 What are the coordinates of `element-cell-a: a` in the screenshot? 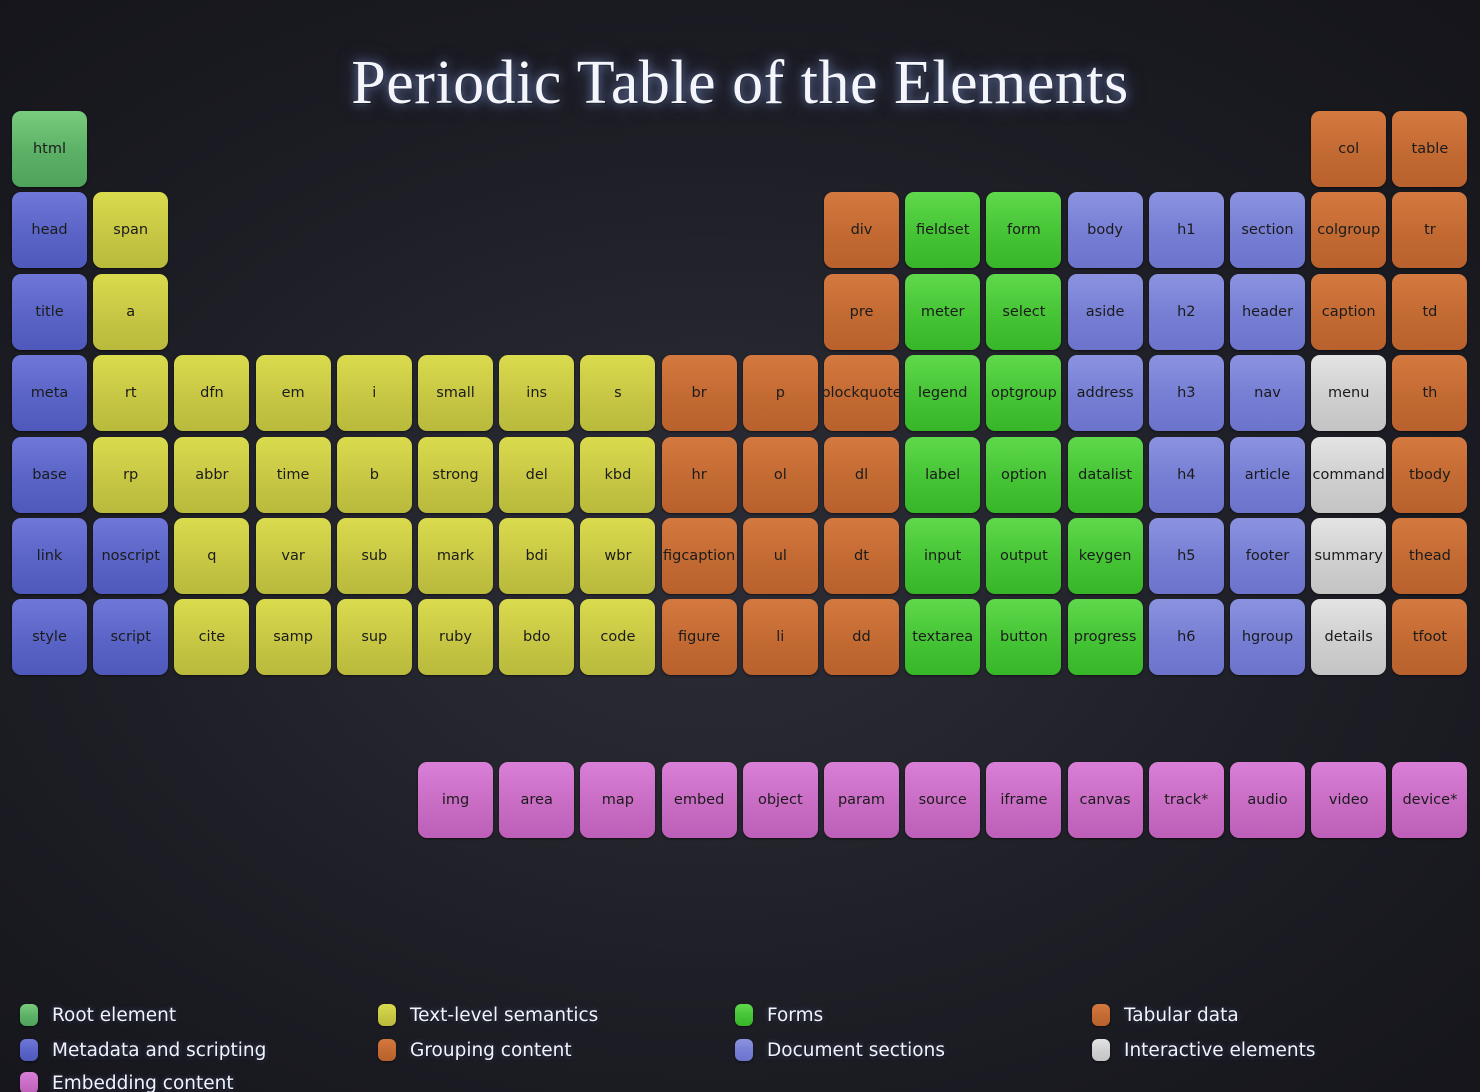 It's located at (131, 311).